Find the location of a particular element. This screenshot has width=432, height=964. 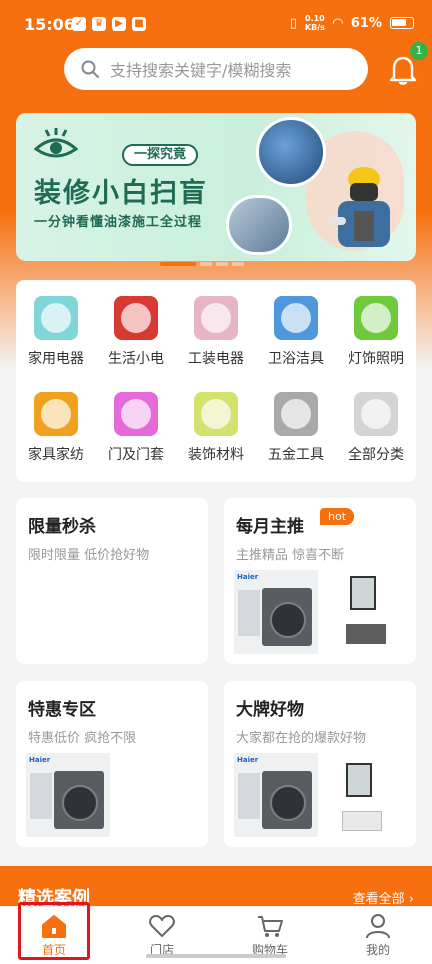

vibrate-icon: ▯ is located at coordinates (293, 23).